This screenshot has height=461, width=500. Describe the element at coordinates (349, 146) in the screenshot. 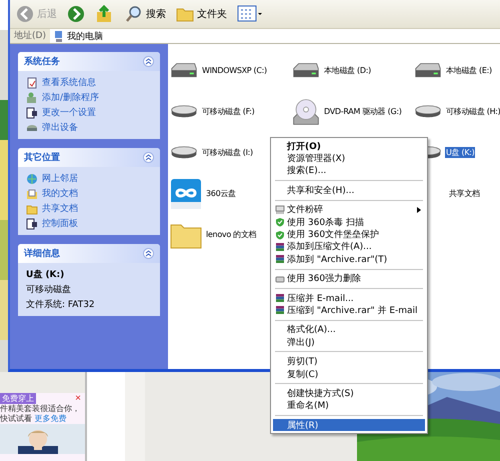

I see `menu-item: 打开(O)` at that location.